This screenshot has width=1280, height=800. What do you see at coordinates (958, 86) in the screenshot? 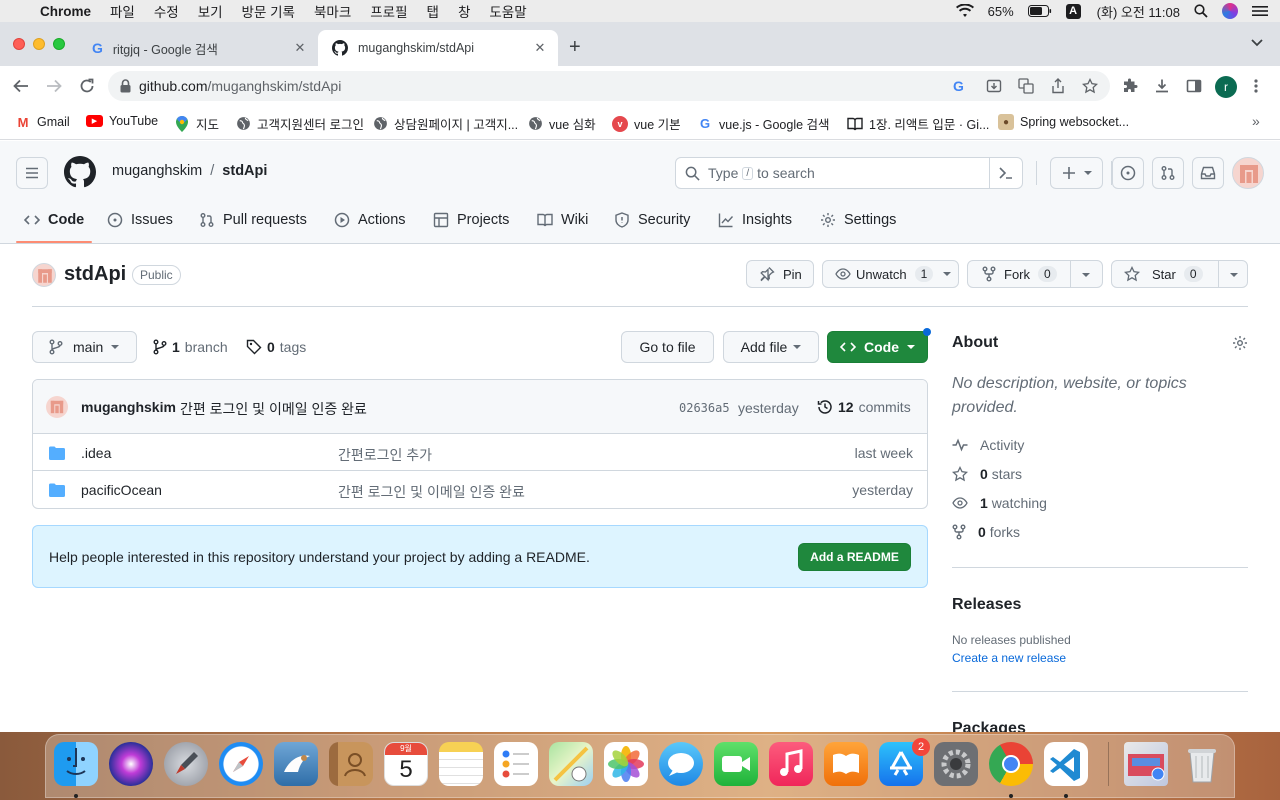
I see `google-lens-icon: G` at bounding box center [958, 86].